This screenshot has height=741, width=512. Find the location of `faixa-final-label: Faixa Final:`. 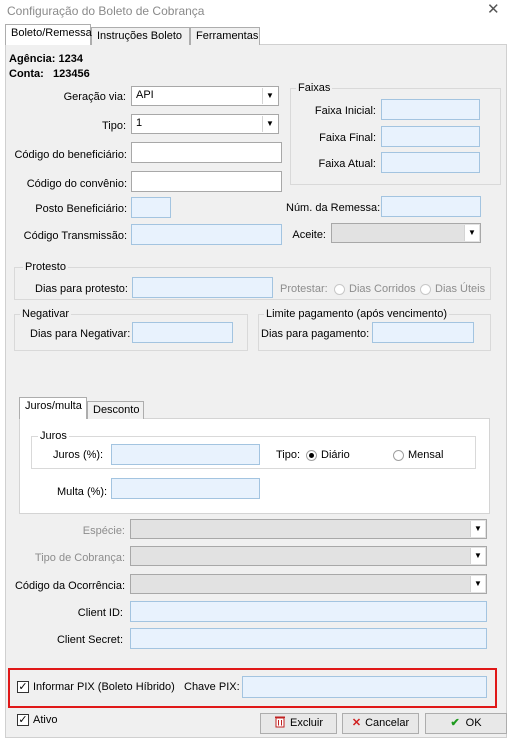

faixa-final-label: Faixa Final: is located at coordinates (347, 138).